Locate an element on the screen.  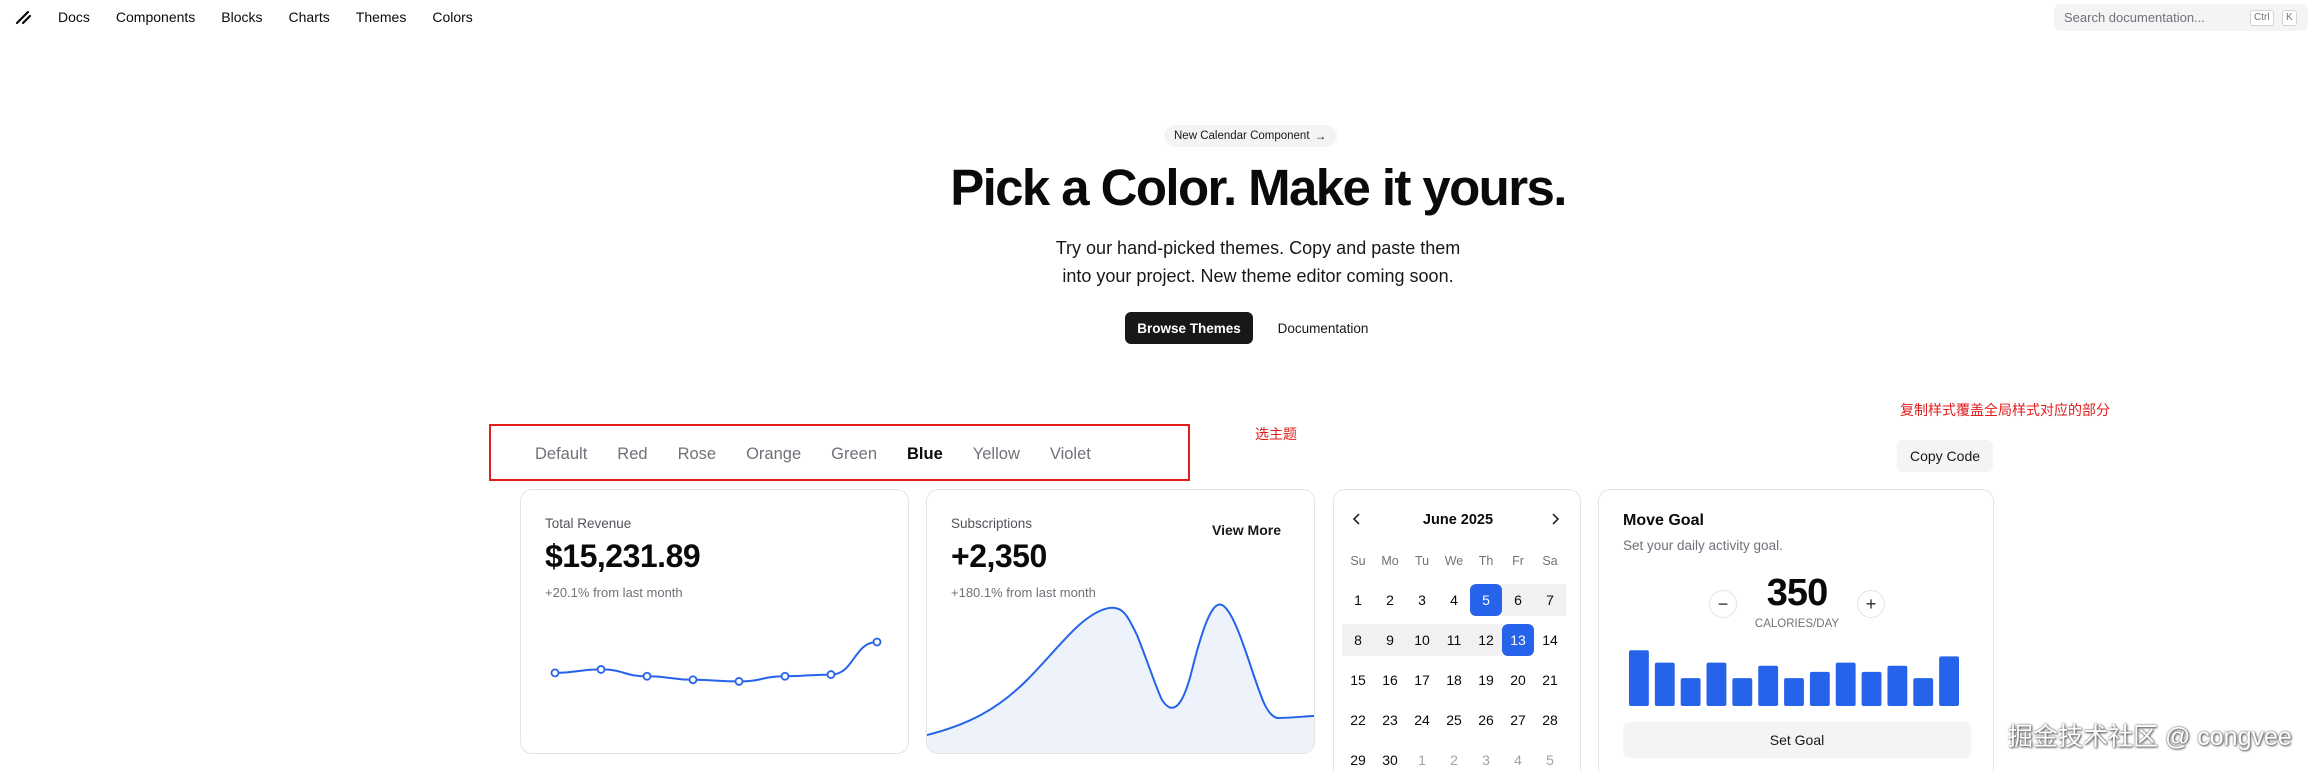
calendar-day: 19 is located at coordinates (1486, 680).